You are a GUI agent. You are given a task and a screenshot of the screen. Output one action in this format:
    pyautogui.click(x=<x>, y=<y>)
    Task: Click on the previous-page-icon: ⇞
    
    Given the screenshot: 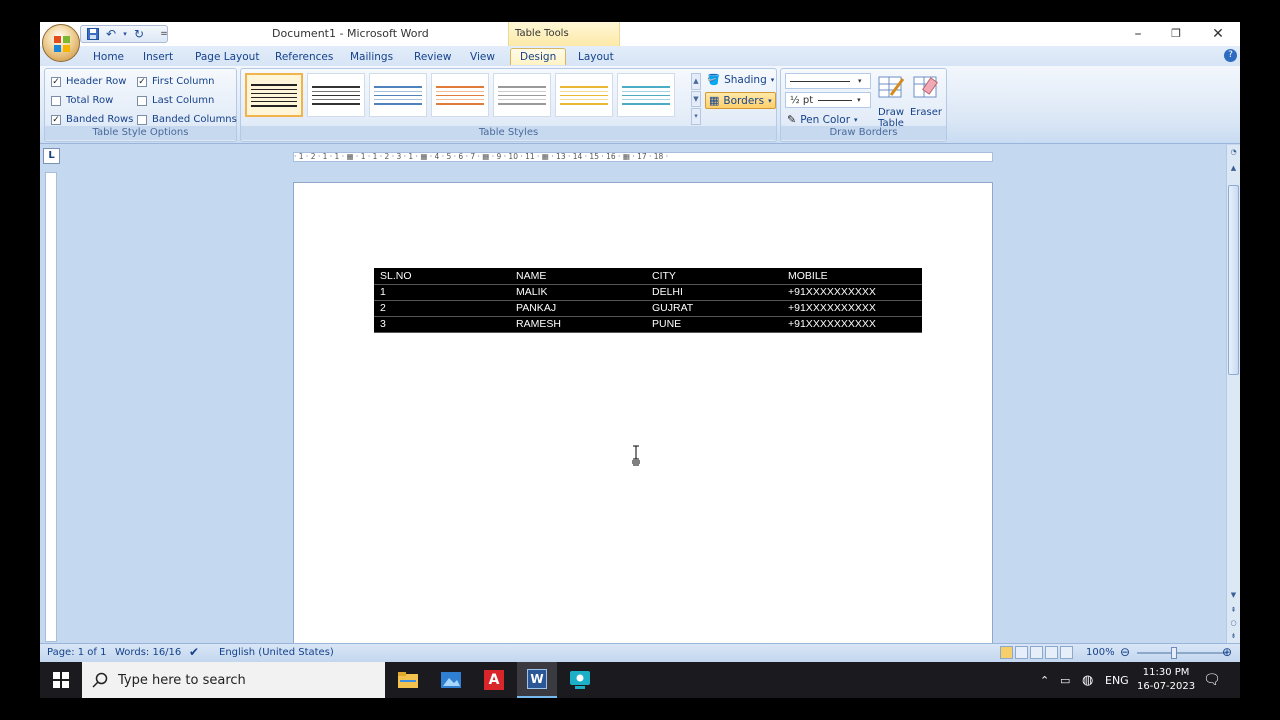 What is the action you would take?
    pyautogui.click(x=1233, y=610)
    